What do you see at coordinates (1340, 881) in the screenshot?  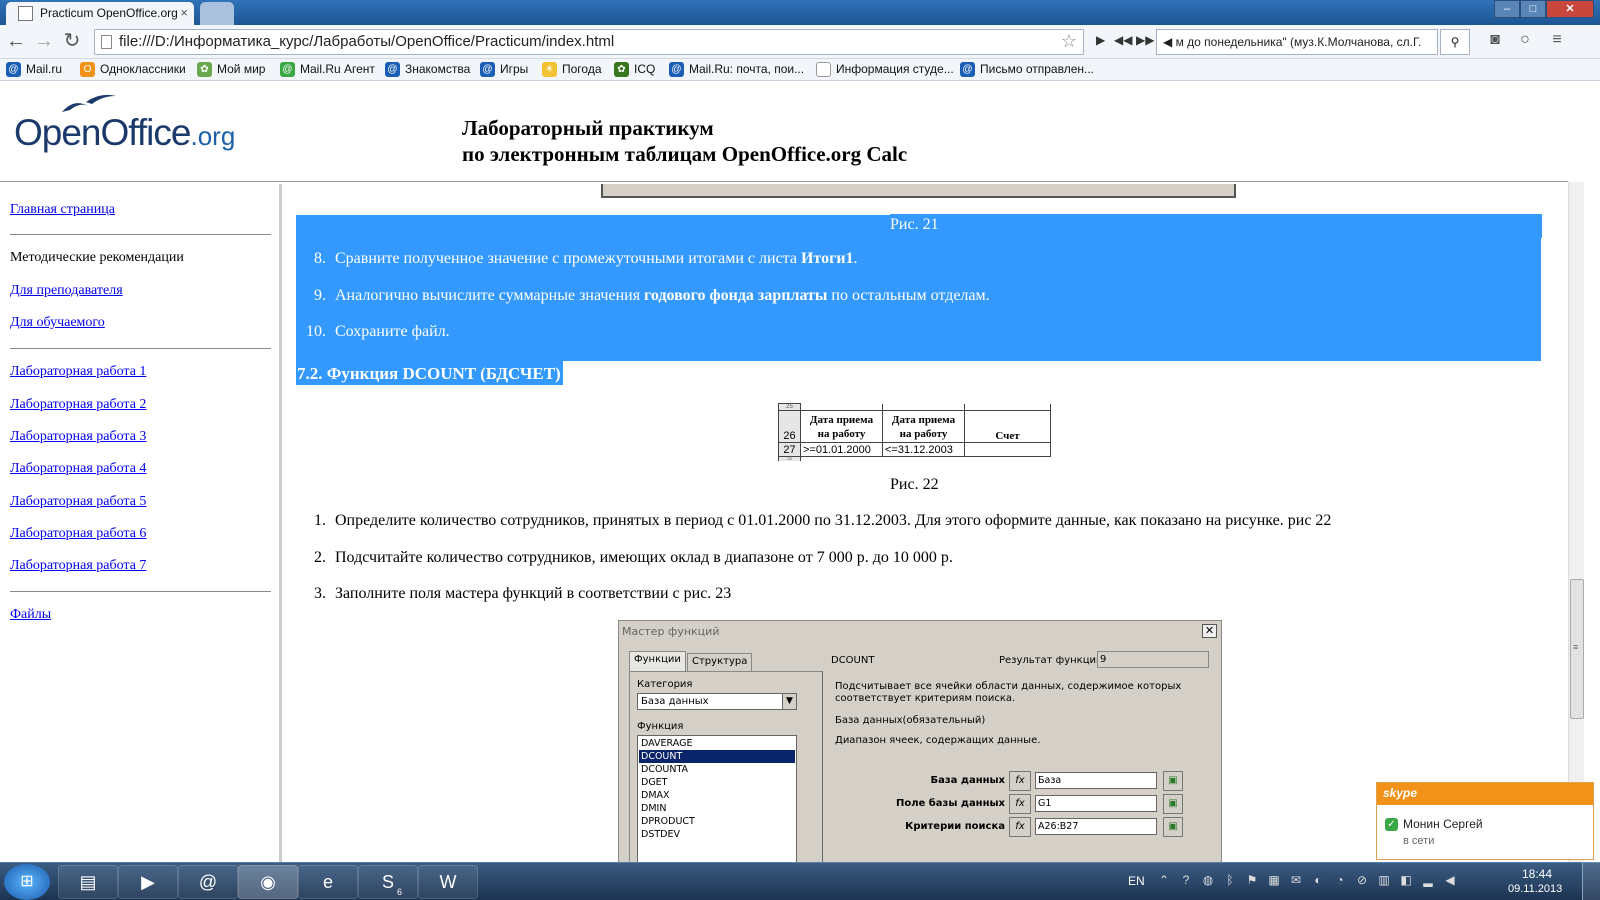 I see `tray-app-icon: ◔` at bounding box center [1340, 881].